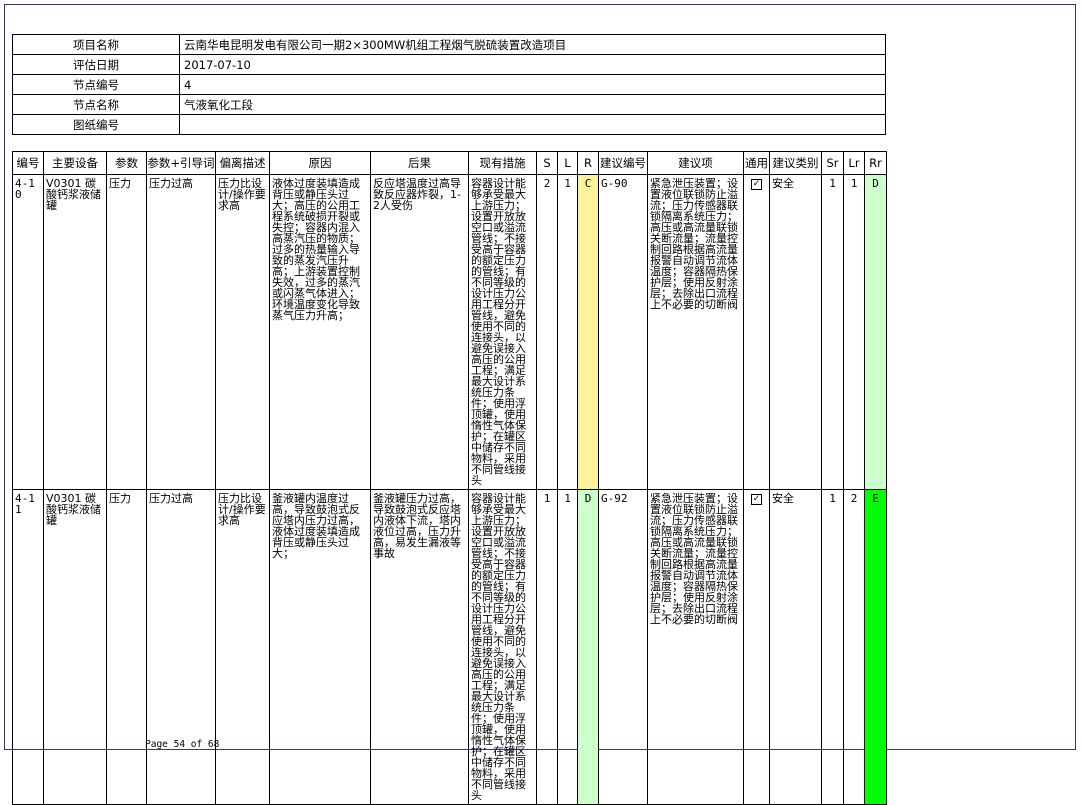  What do you see at coordinates (126, 163) in the screenshot?
I see `column-header: 参数` at bounding box center [126, 163].